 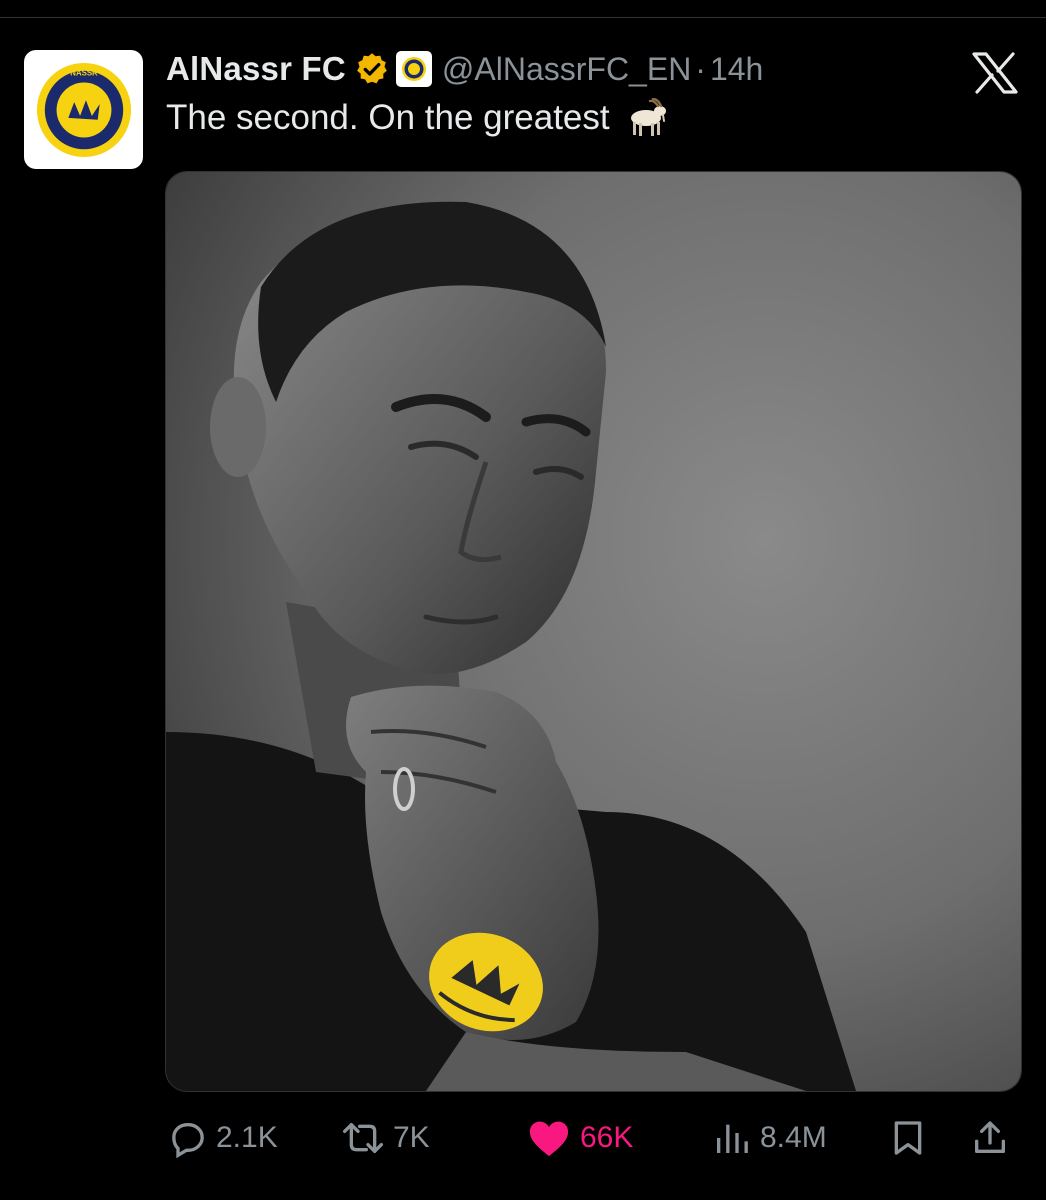 I want to click on display-name: AlNassr FC, so click(x=256, y=69).